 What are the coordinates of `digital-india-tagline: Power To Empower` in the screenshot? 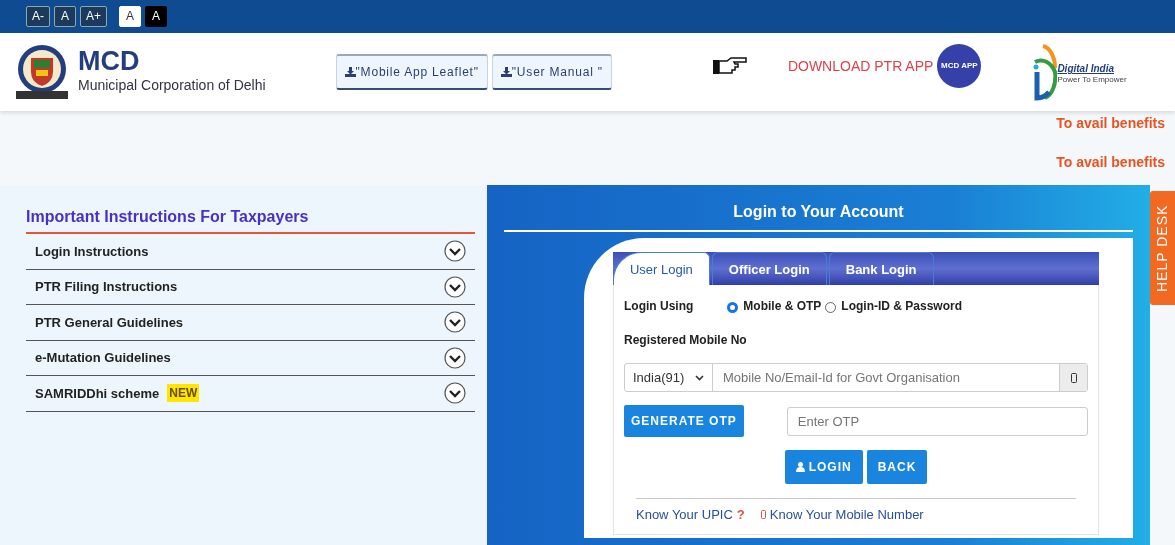 It's located at (1092, 80).